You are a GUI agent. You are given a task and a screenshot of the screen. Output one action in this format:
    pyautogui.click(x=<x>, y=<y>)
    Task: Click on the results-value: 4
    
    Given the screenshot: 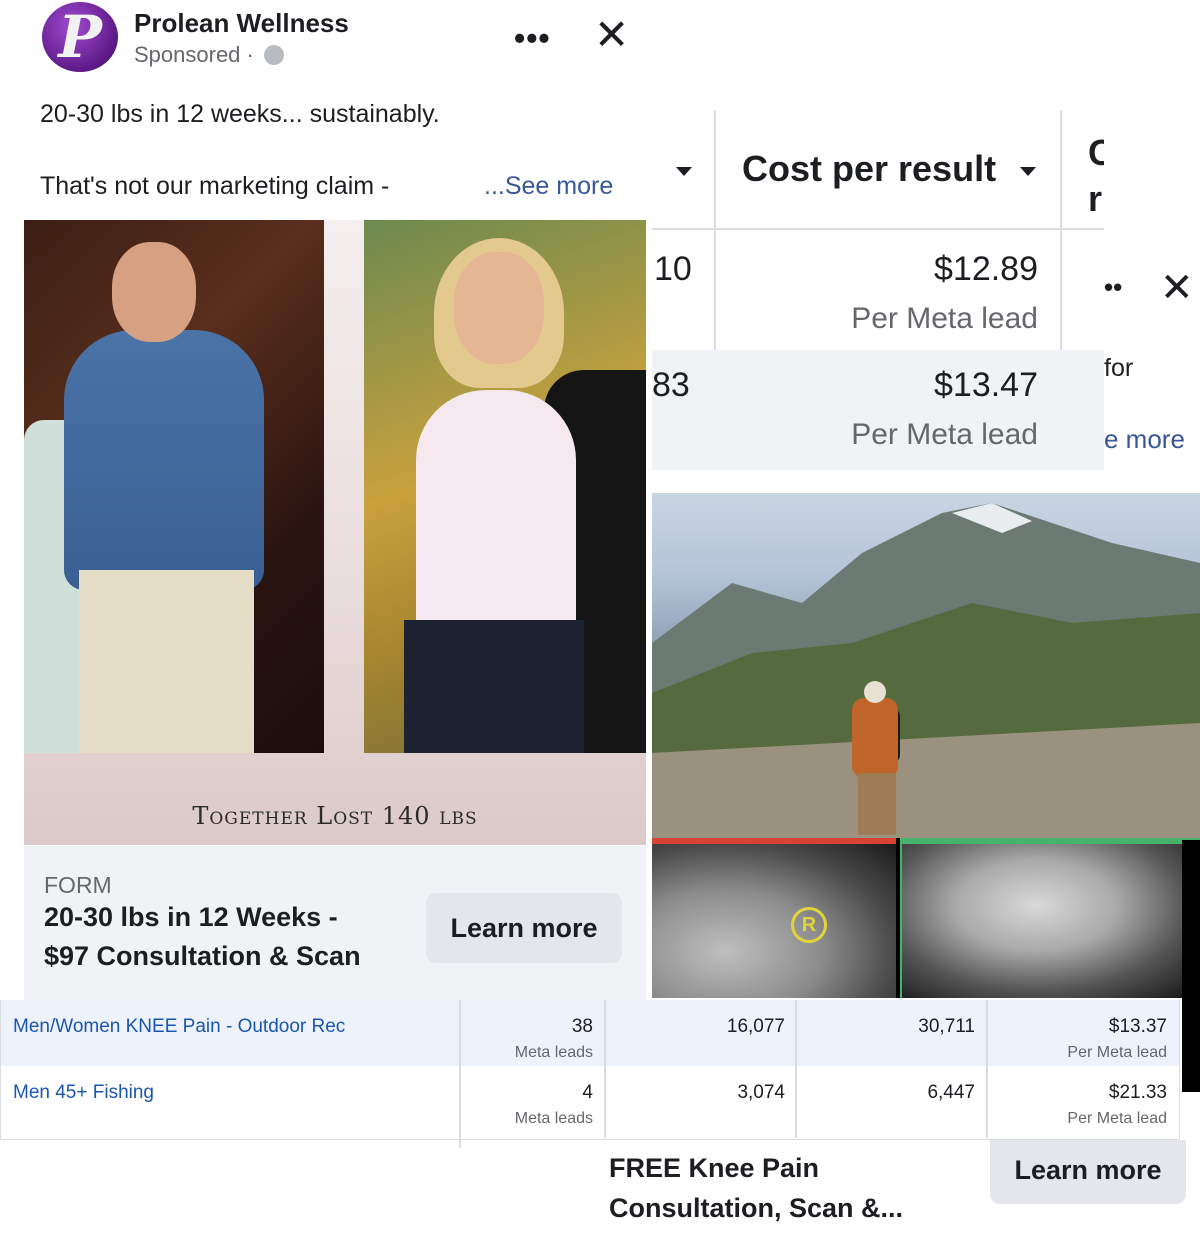 What is the action you would take?
    pyautogui.click(x=587, y=1092)
    